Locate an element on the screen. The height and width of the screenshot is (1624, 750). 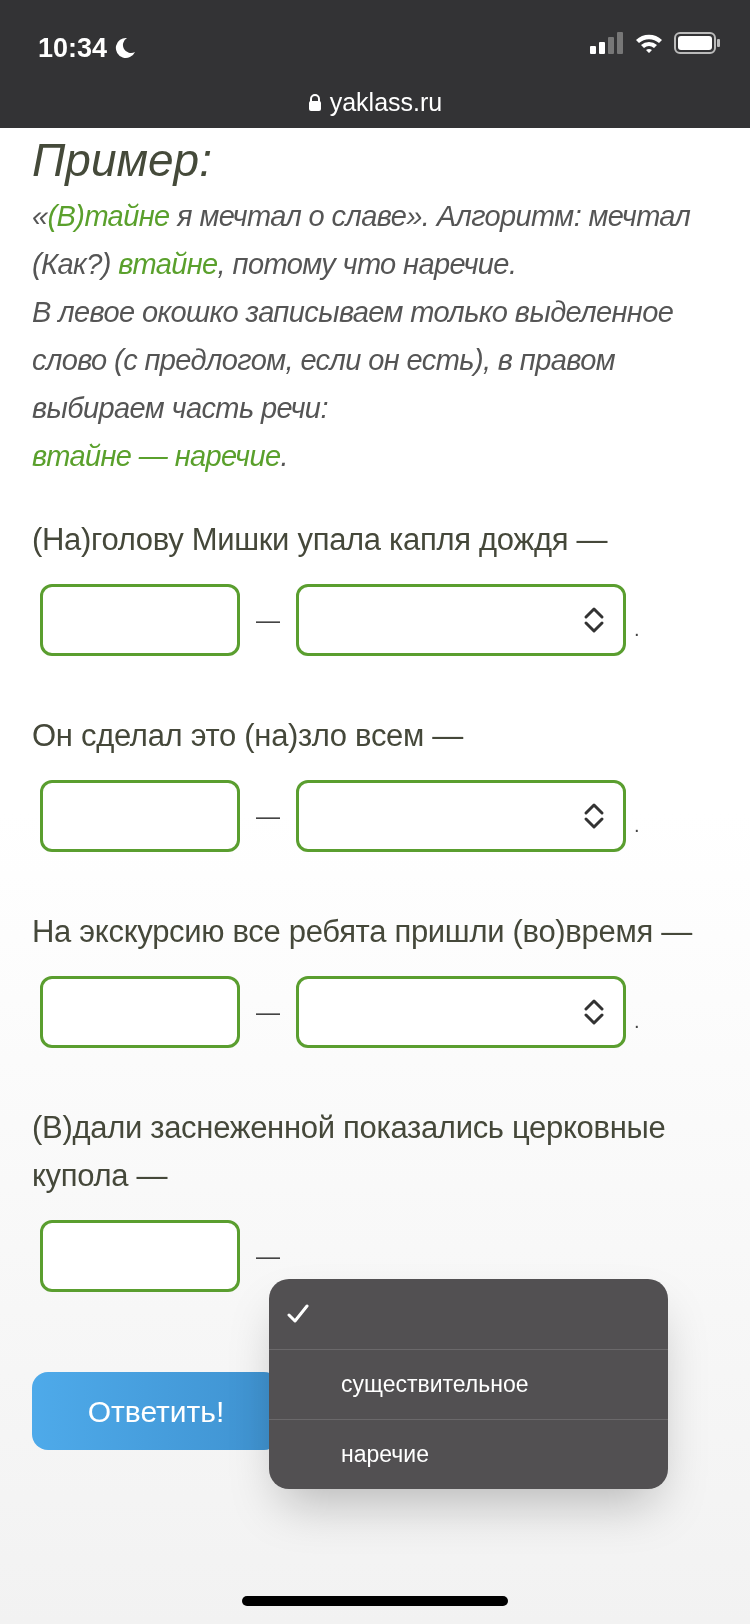
moon-icon is located at coordinates (125, 48).